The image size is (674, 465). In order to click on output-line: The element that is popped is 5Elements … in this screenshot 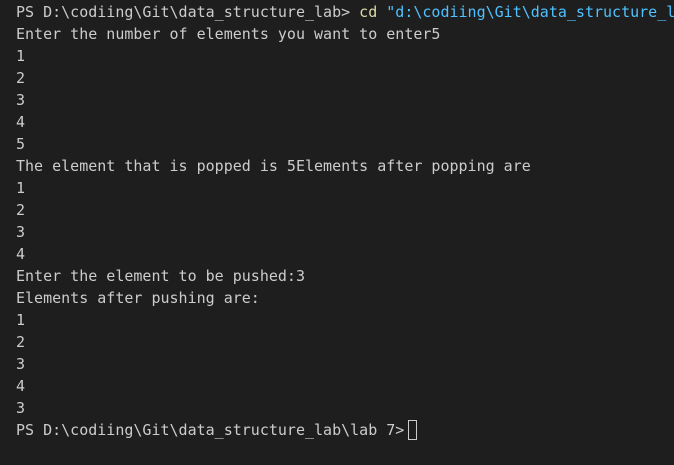, I will do `click(273, 166)`.